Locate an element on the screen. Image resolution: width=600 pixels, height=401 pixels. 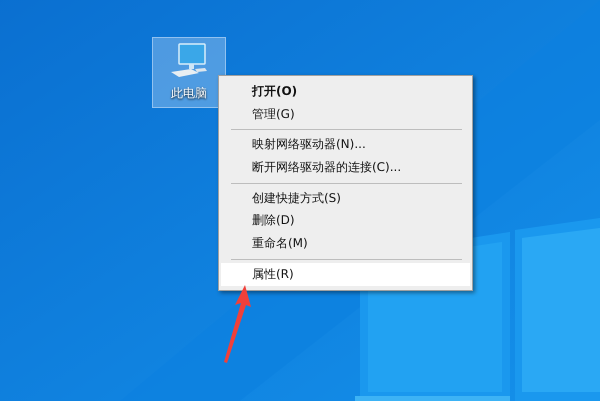
menu-item: 创建快捷方式(S) is located at coordinates (345, 198).